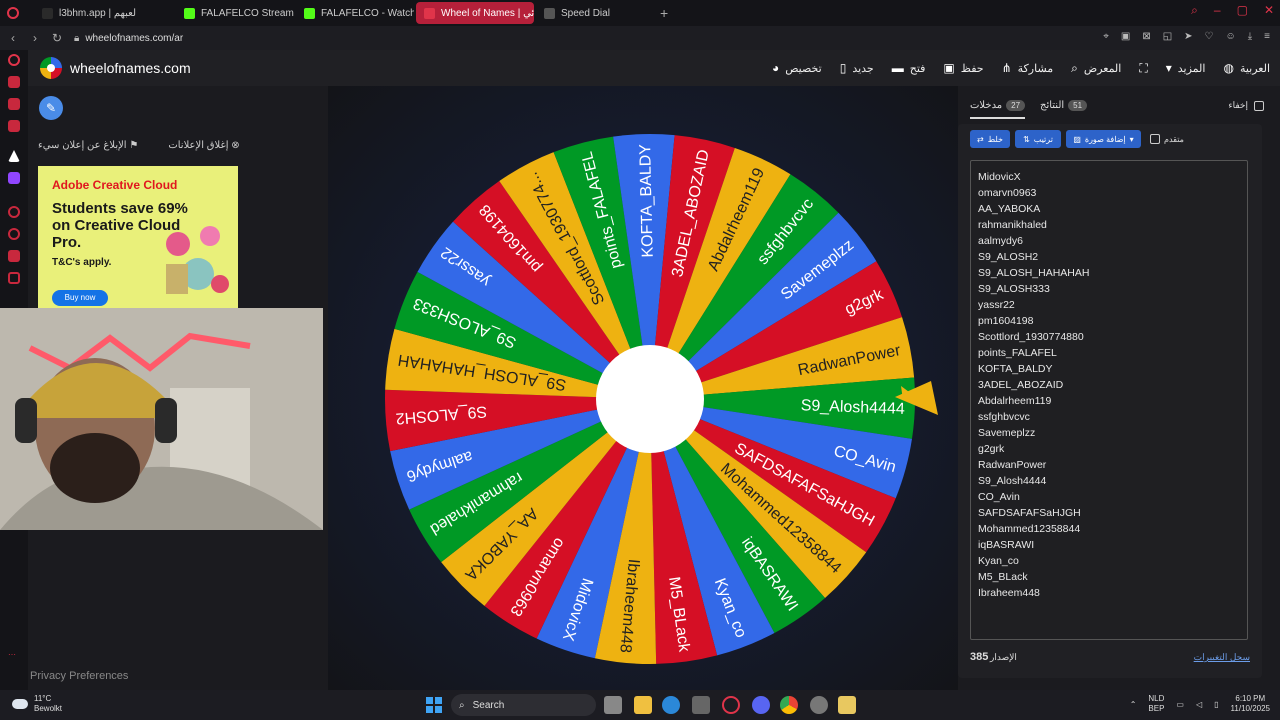 The image size is (1280, 720). What do you see at coordinates (51, 108) in the screenshot?
I see `edit-pencil-button: ✎` at bounding box center [51, 108].